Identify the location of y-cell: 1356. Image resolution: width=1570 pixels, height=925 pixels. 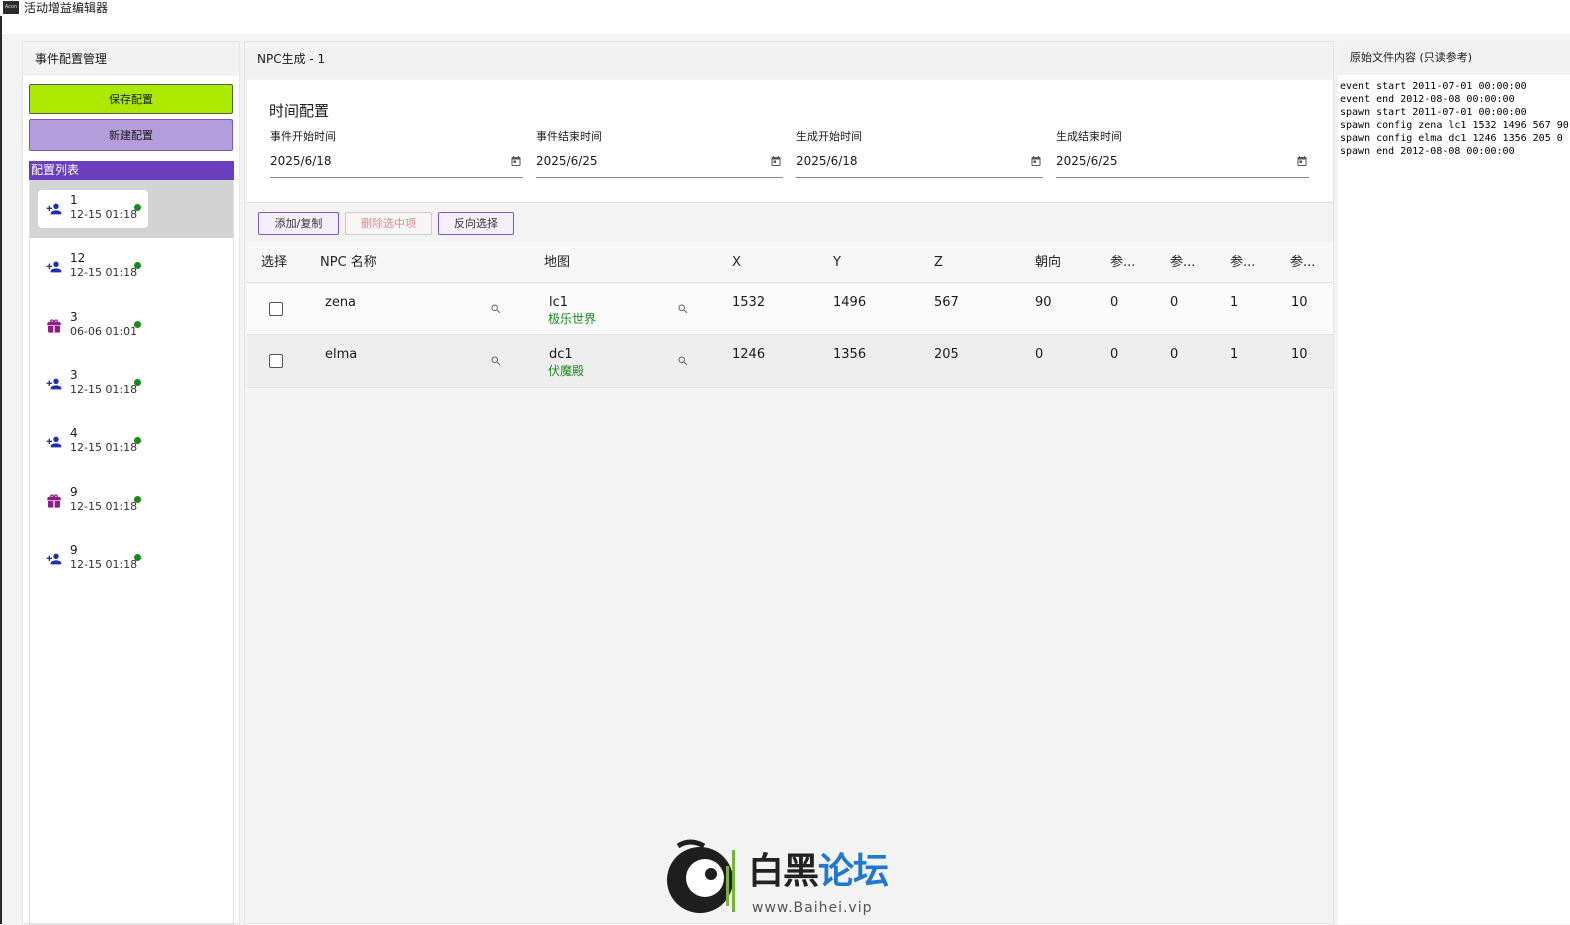
(849, 355).